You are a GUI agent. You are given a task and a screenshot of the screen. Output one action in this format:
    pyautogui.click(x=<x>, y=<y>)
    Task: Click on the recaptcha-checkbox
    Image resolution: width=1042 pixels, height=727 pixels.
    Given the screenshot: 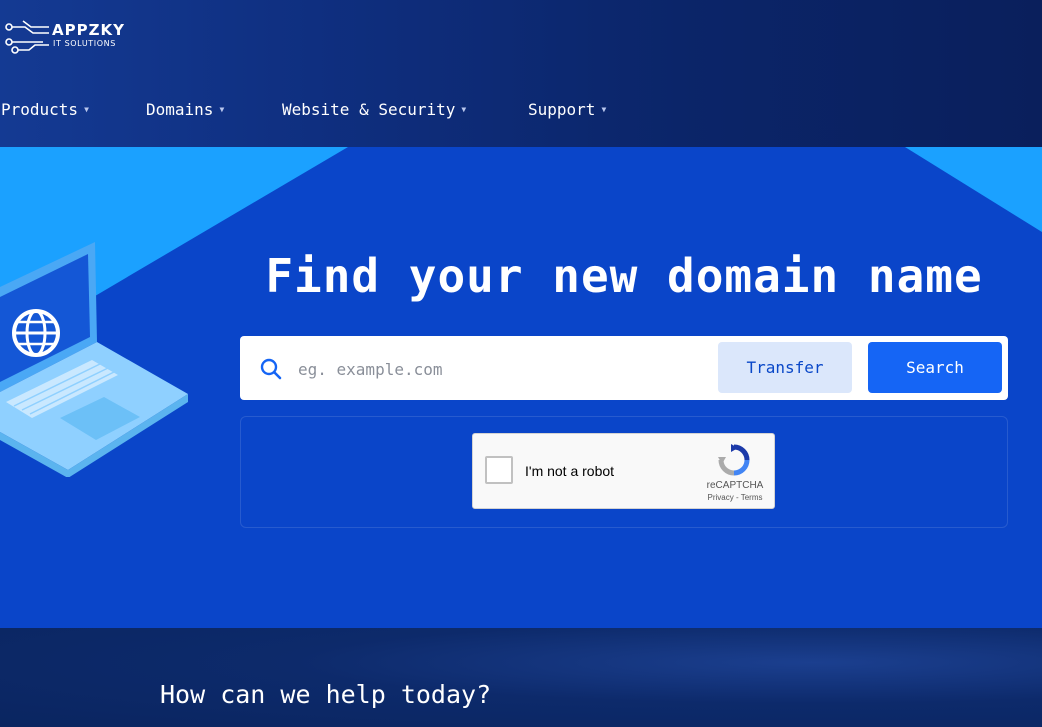 What is the action you would take?
    pyautogui.click(x=499, y=470)
    